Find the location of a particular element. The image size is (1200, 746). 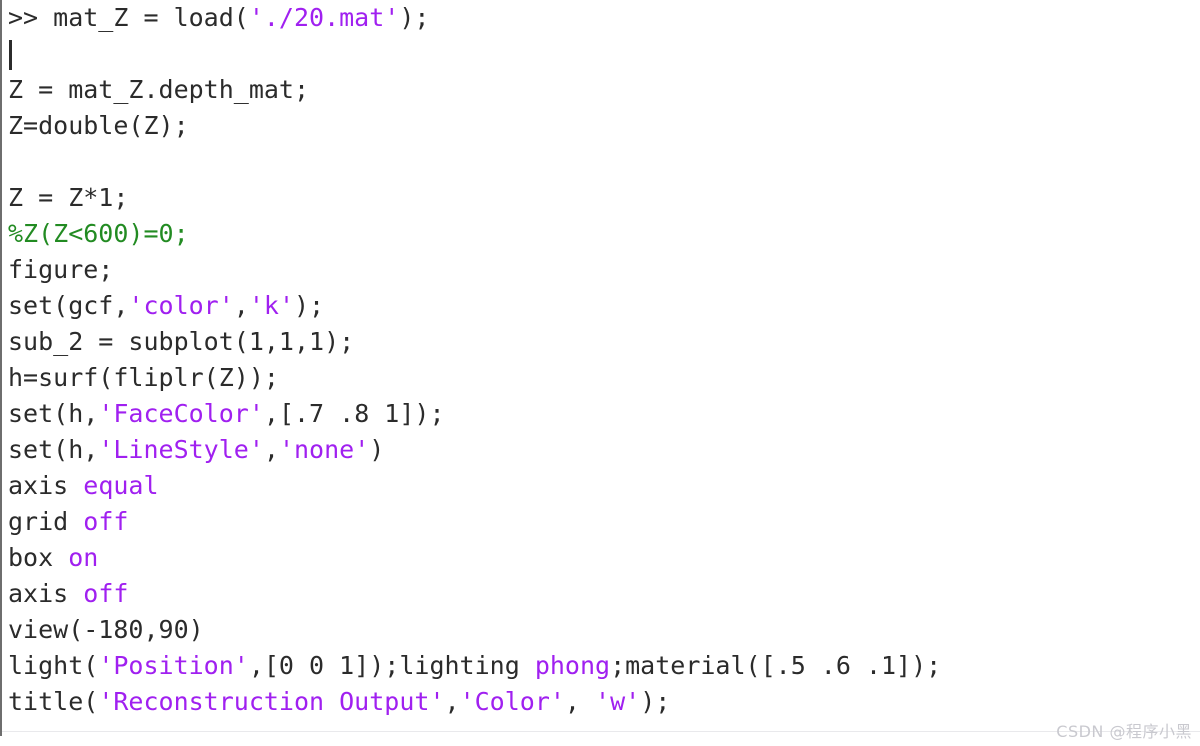

code-line: set(h,'FaceColor',[.7 .8 1]); is located at coordinates (603, 414).